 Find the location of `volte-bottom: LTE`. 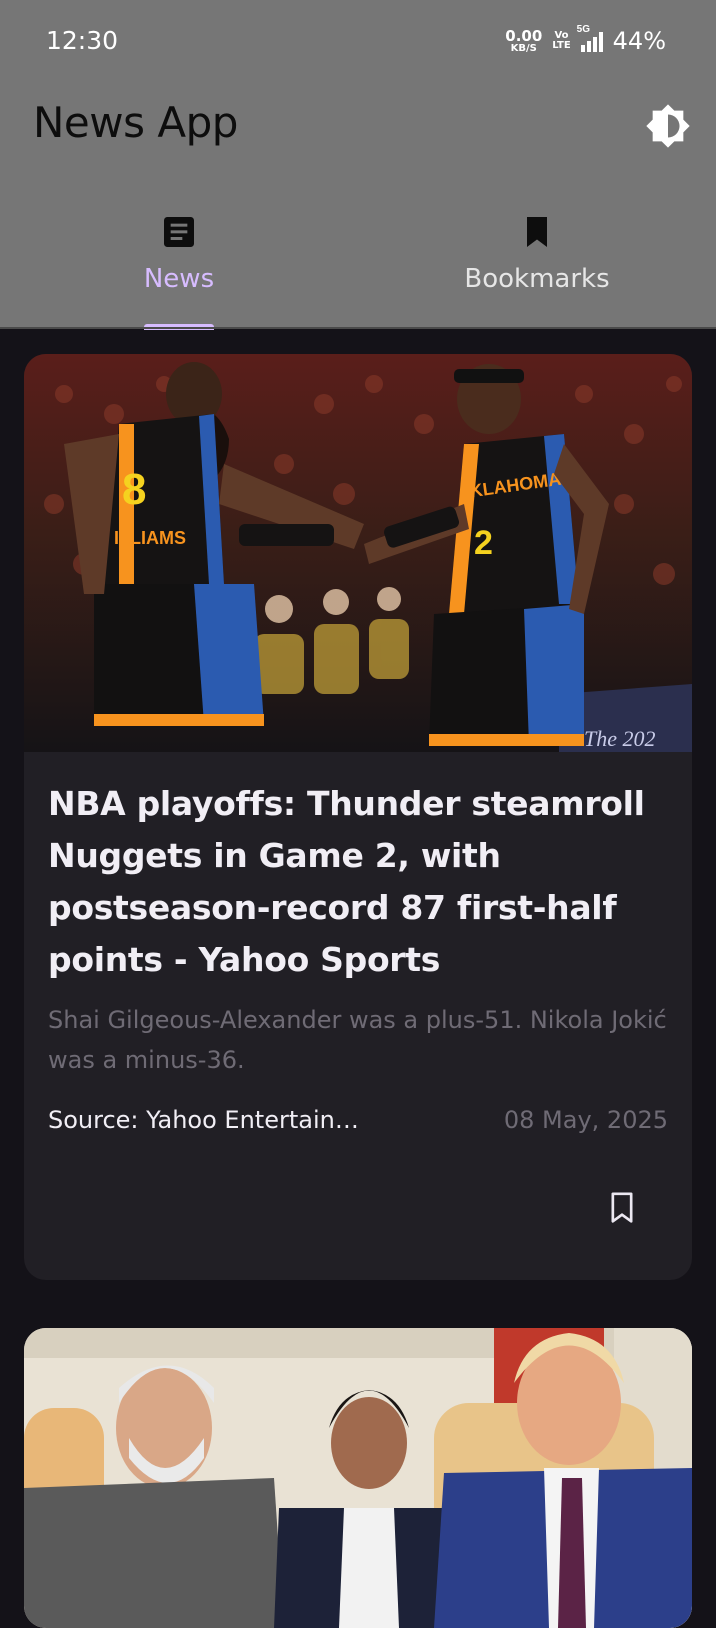

volte-bottom: LTE is located at coordinates (561, 45).